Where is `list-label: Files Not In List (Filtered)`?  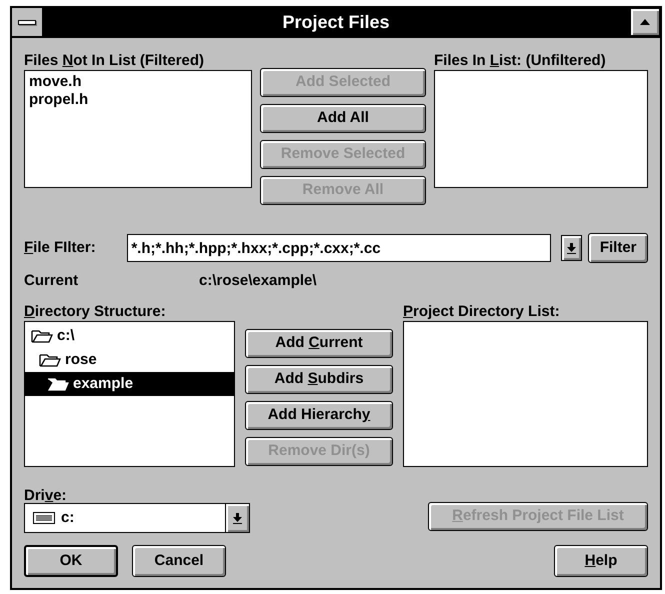 list-label: Files Not In List (Filtered) is located at coordinates (115, 60).